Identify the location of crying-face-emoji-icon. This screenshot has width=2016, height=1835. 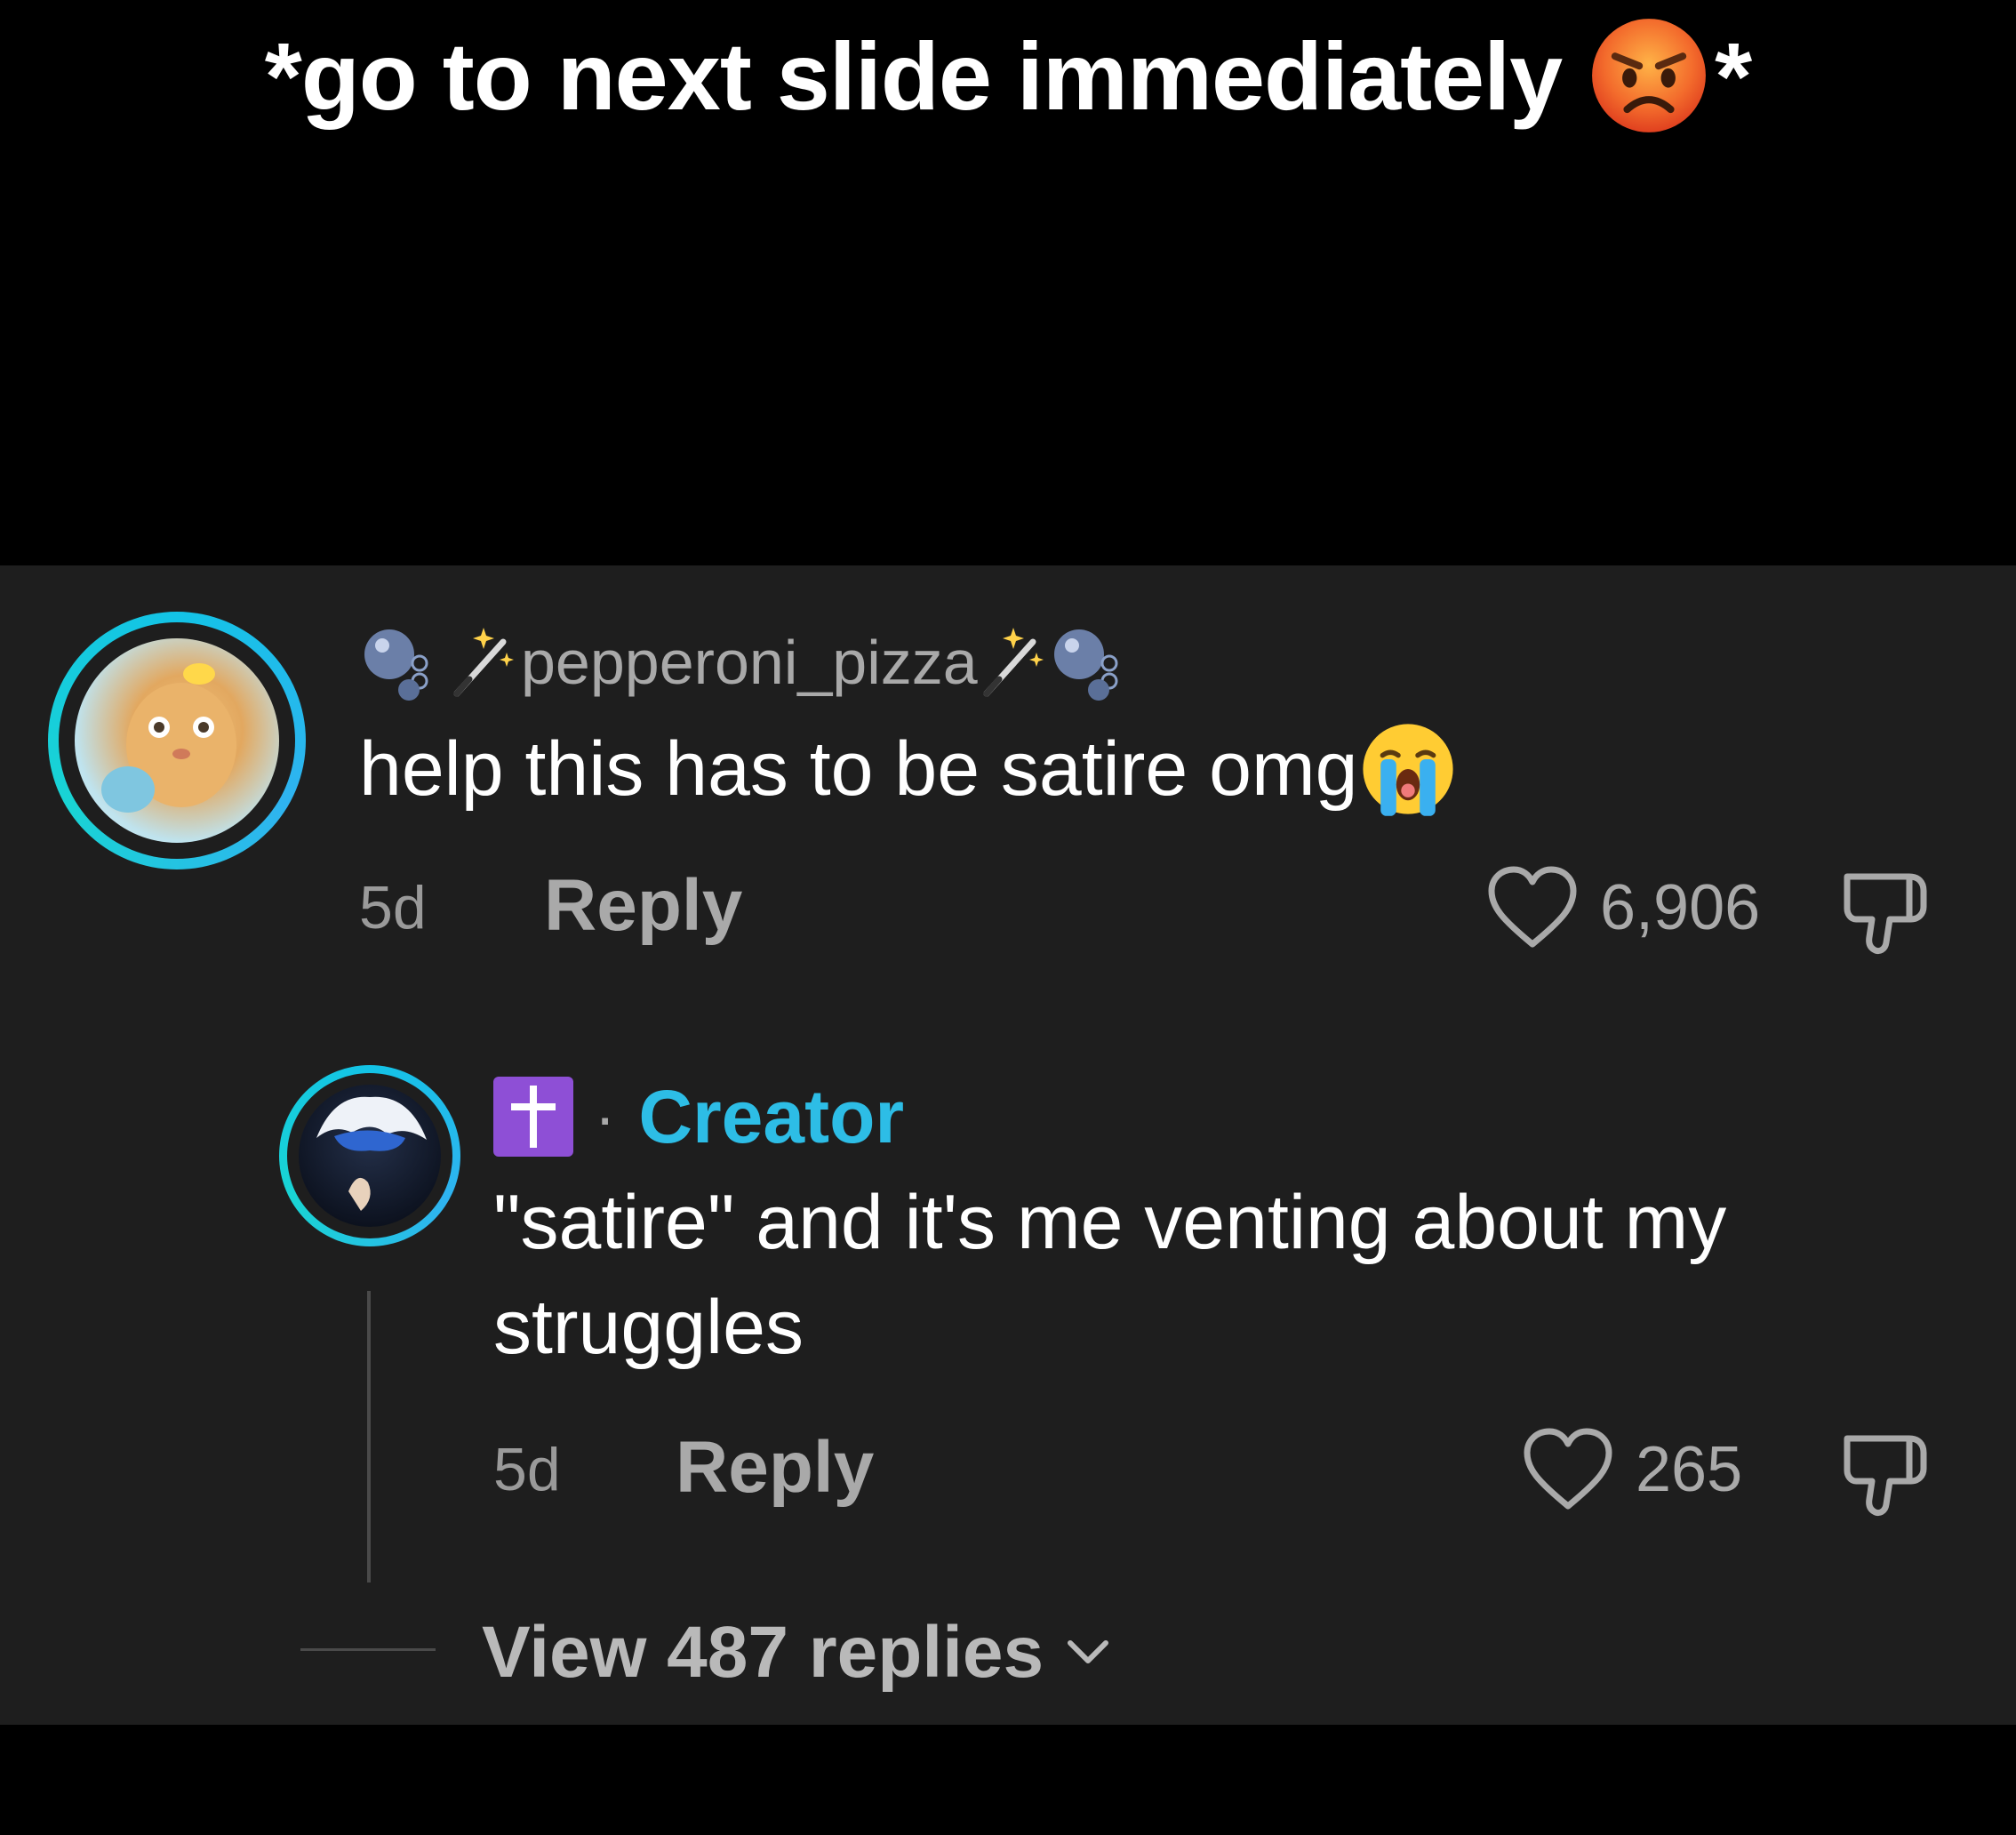
(1408, 770).